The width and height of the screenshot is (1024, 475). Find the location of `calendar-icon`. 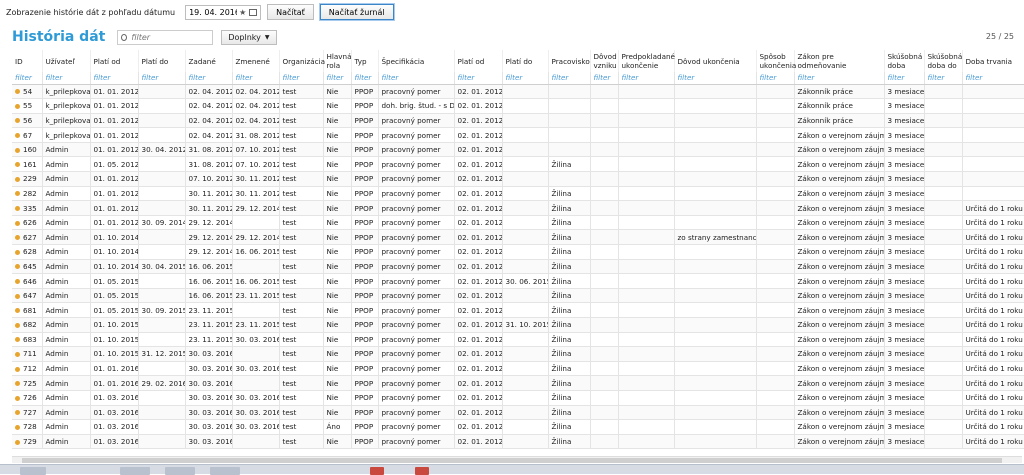

calendar-icon is located at coordinates (253, 12).